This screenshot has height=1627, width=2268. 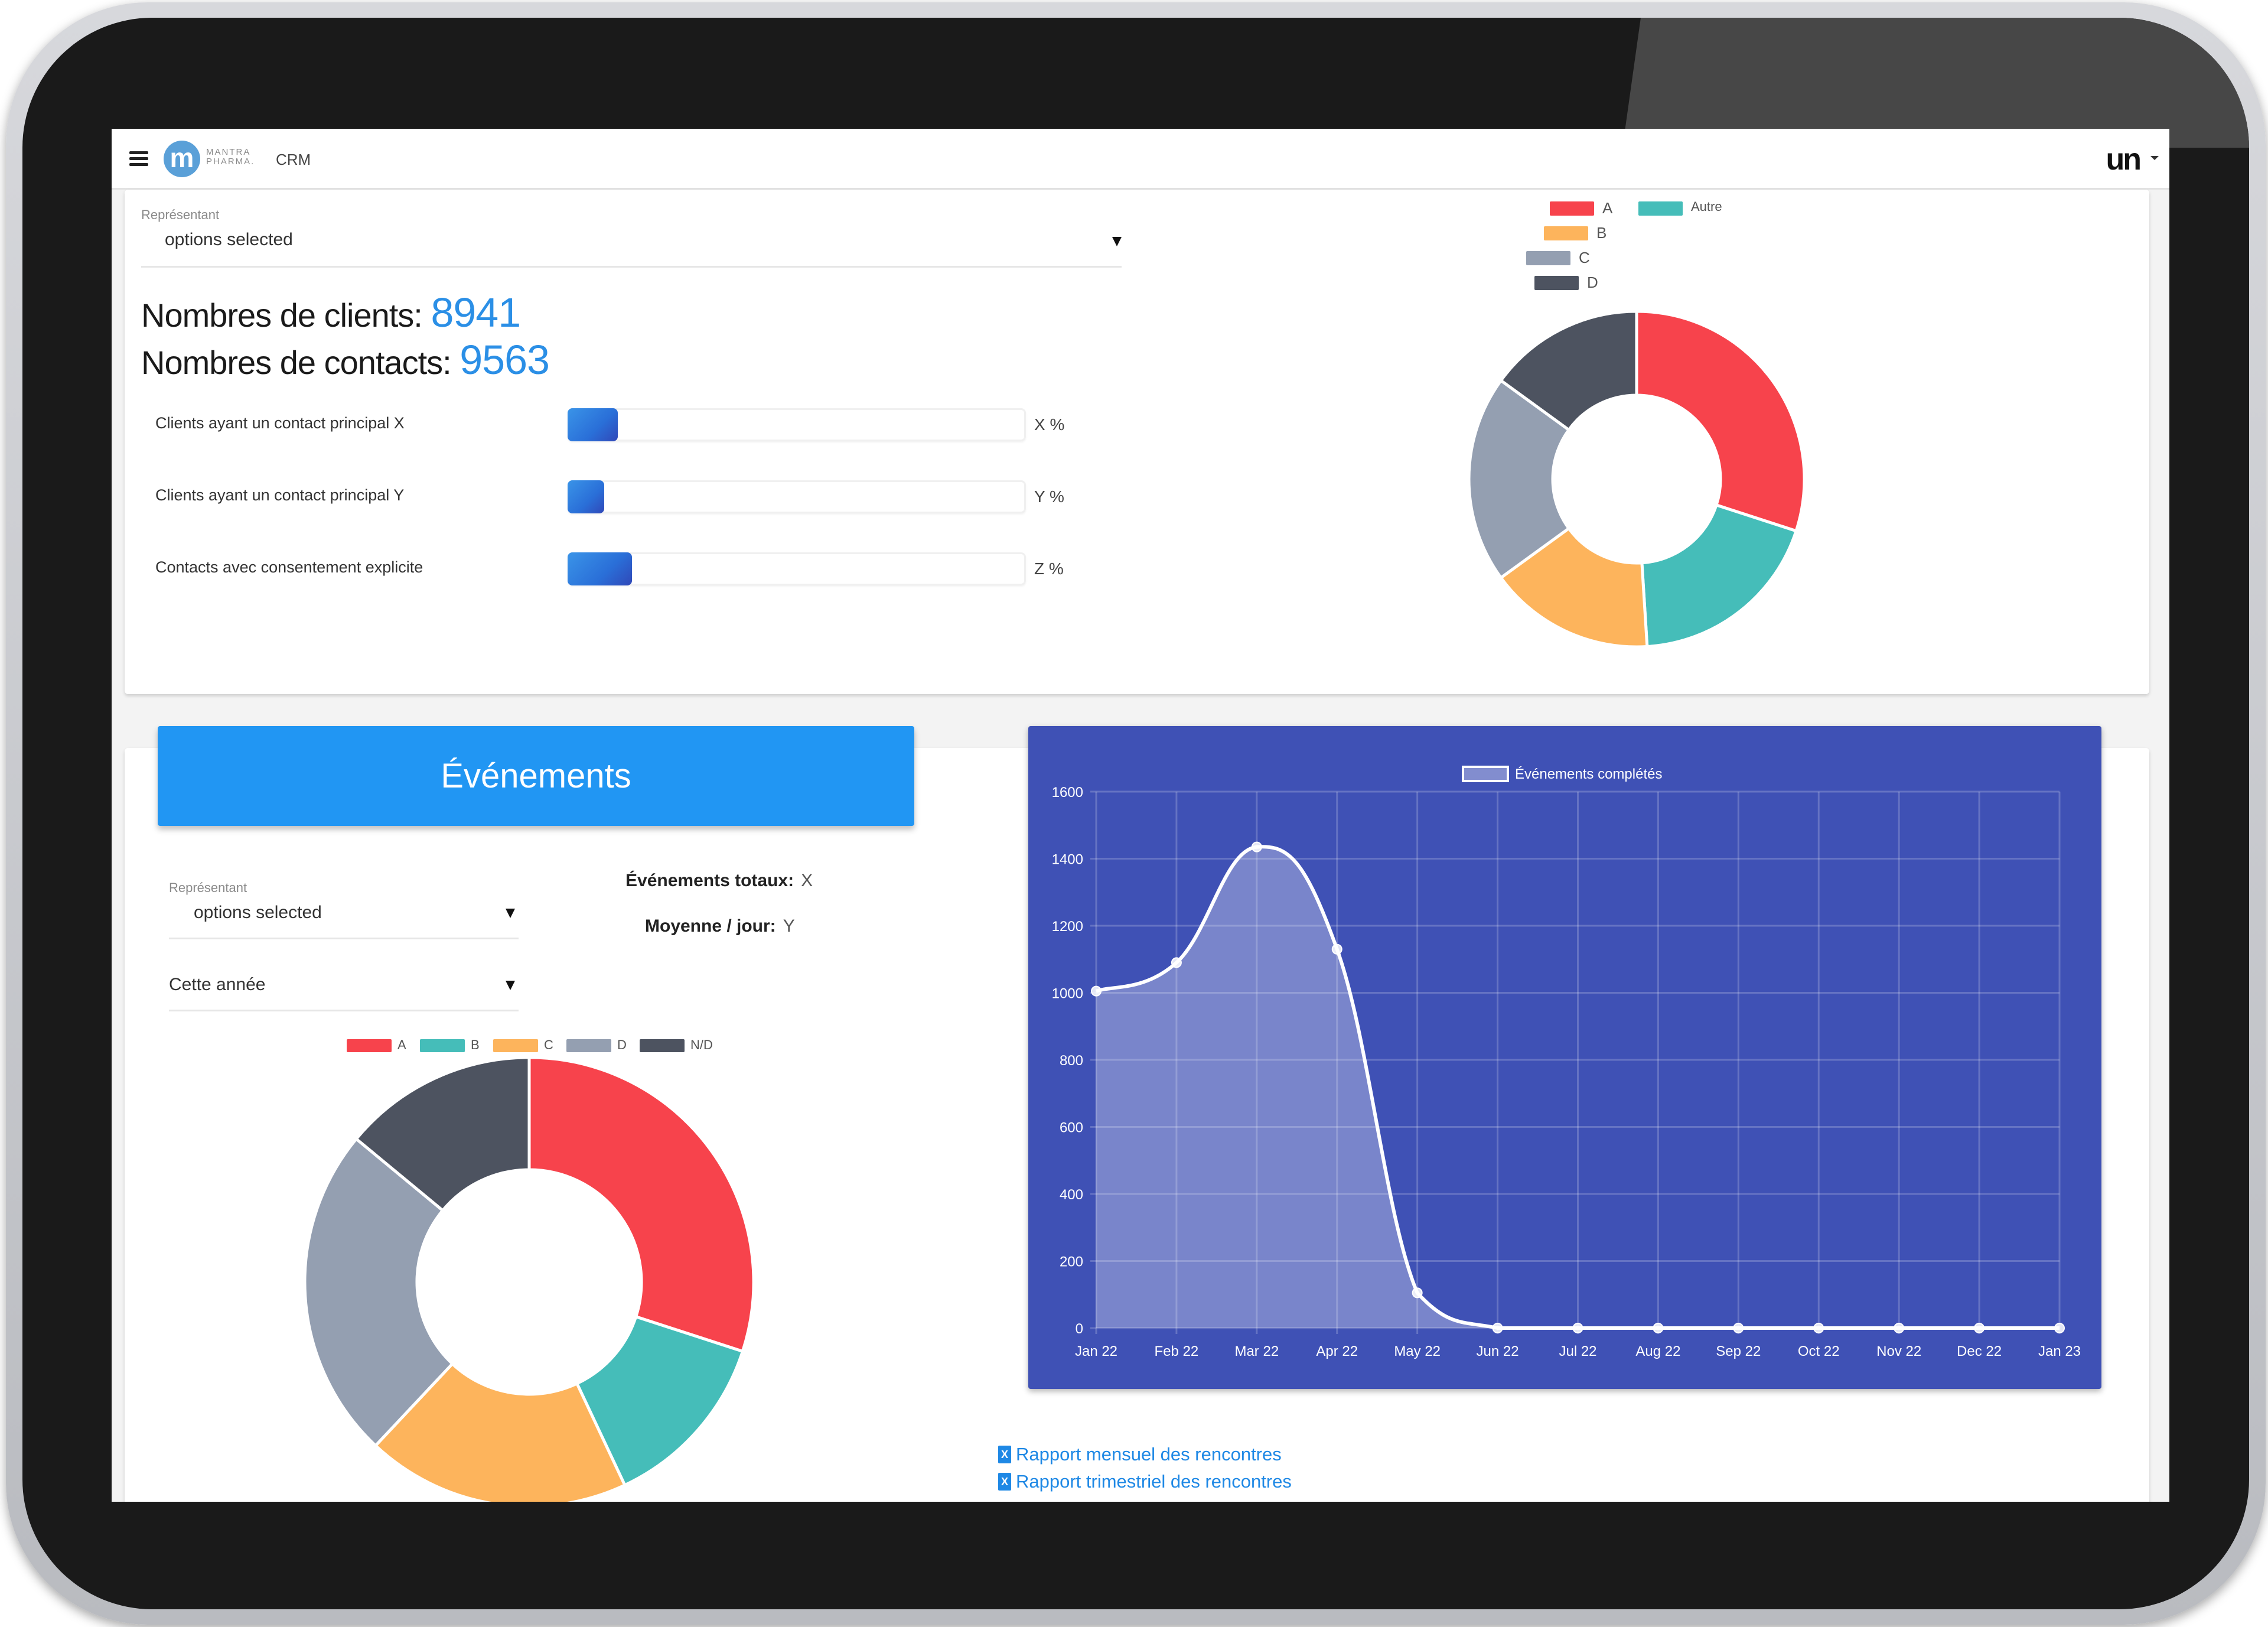 What do you see at coordinates (344, 989) in the screenshot?
I see `period-filter-select: Cette année` at bounding box center [344, 989].